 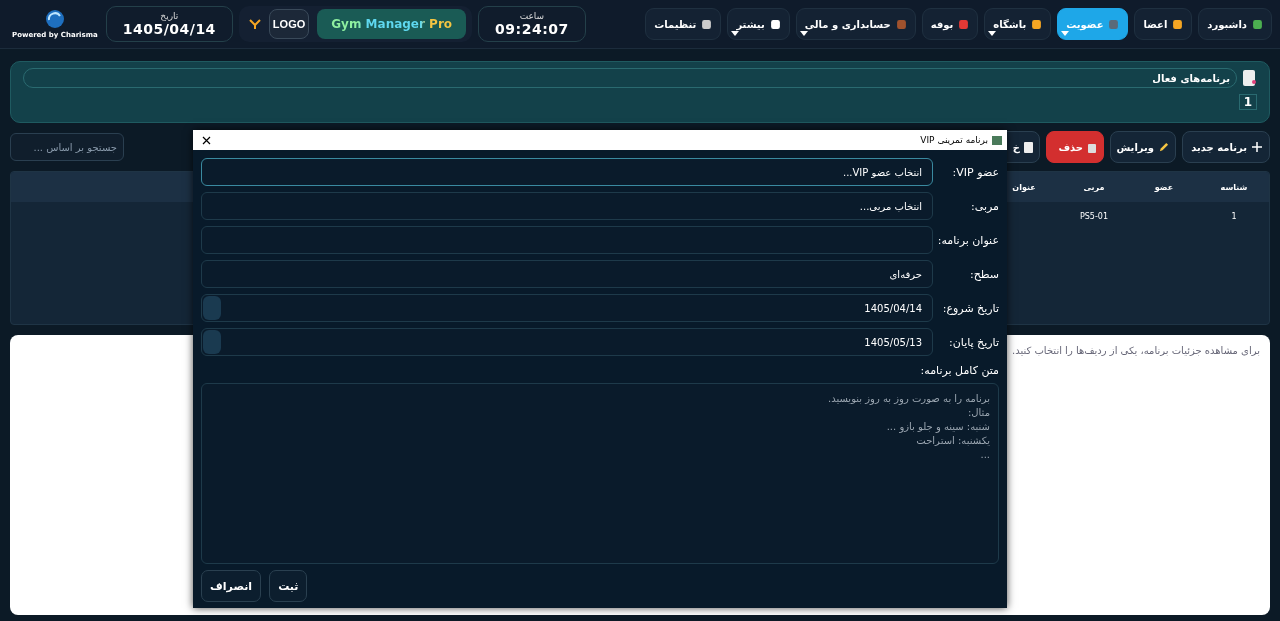 I want to click on column-header: مربی, so click(x=1094, y=187).